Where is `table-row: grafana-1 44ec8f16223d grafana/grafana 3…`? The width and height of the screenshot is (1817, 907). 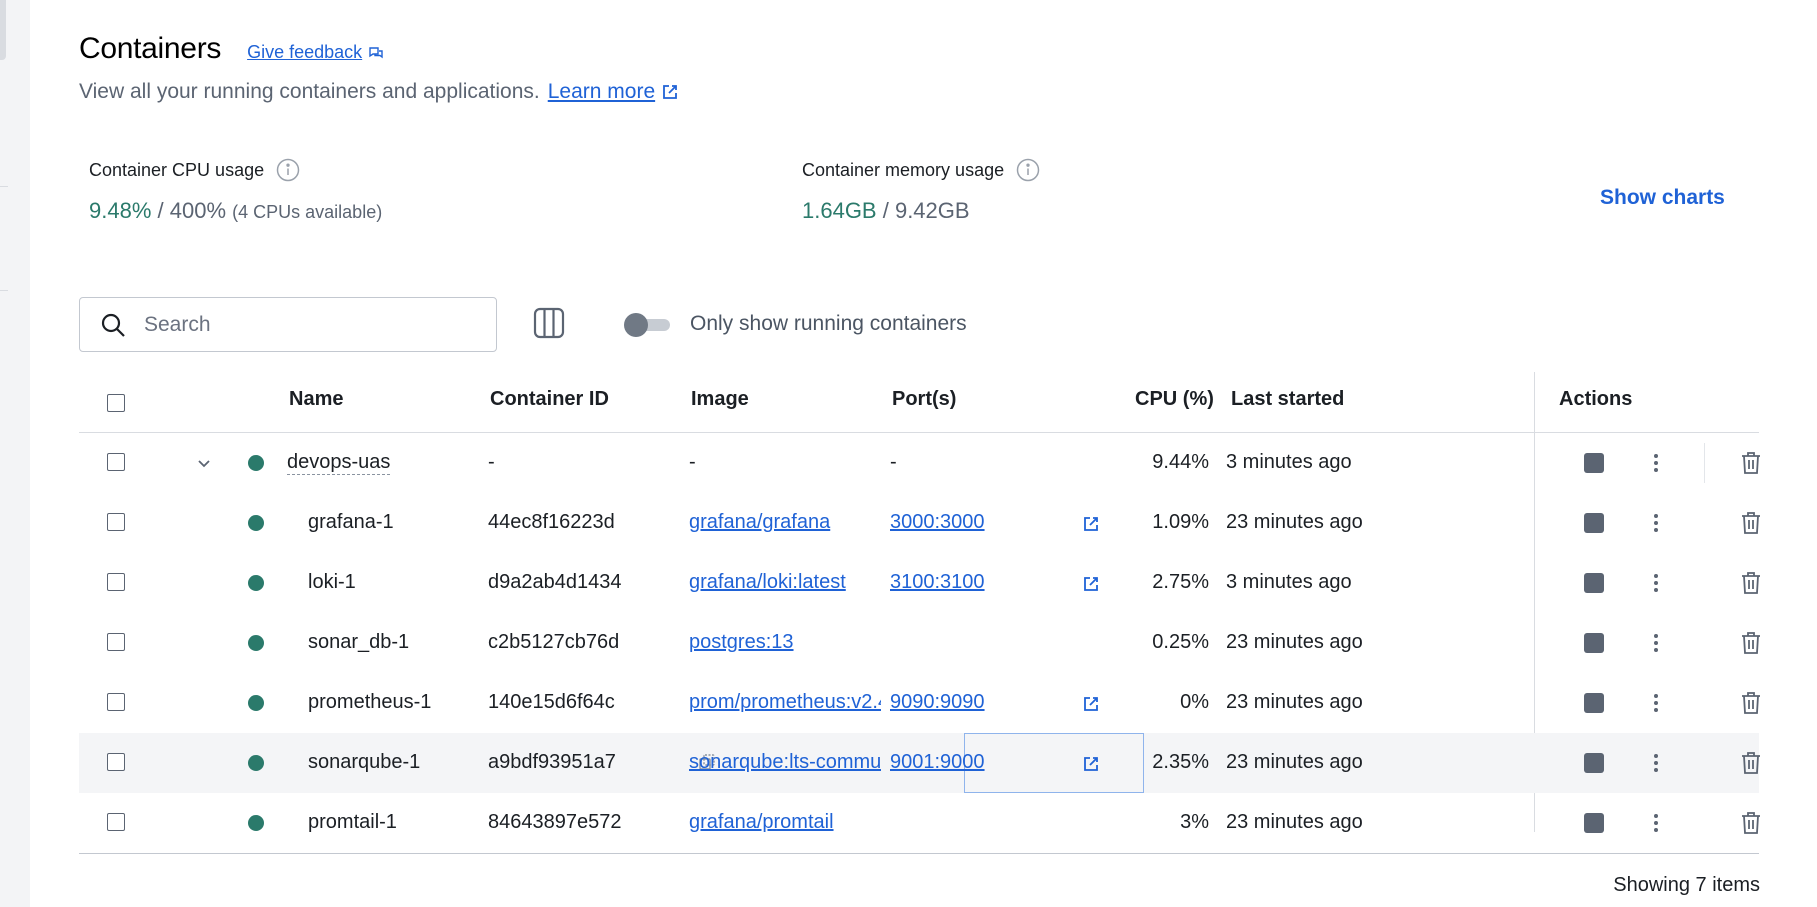 table-row: grafana-1 44ec8f16223d grafana/grafana 3… is located at coordinates (919, 523).